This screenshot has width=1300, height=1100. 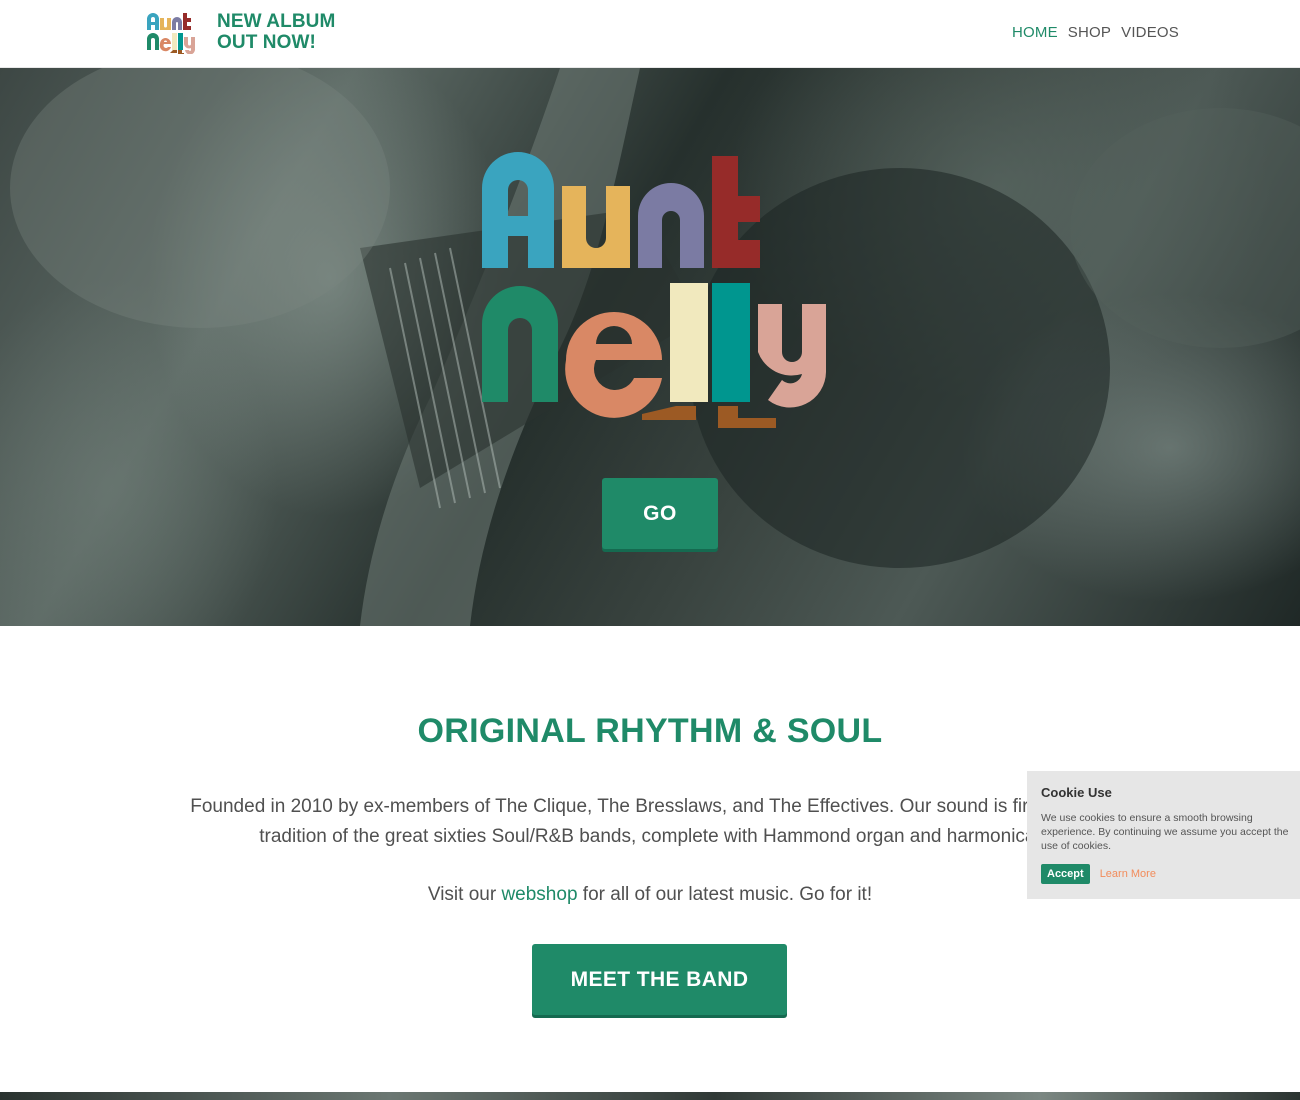 I want to click on main-nav: HOME SHOP VIDEOS, so click(x=1095, y=32).